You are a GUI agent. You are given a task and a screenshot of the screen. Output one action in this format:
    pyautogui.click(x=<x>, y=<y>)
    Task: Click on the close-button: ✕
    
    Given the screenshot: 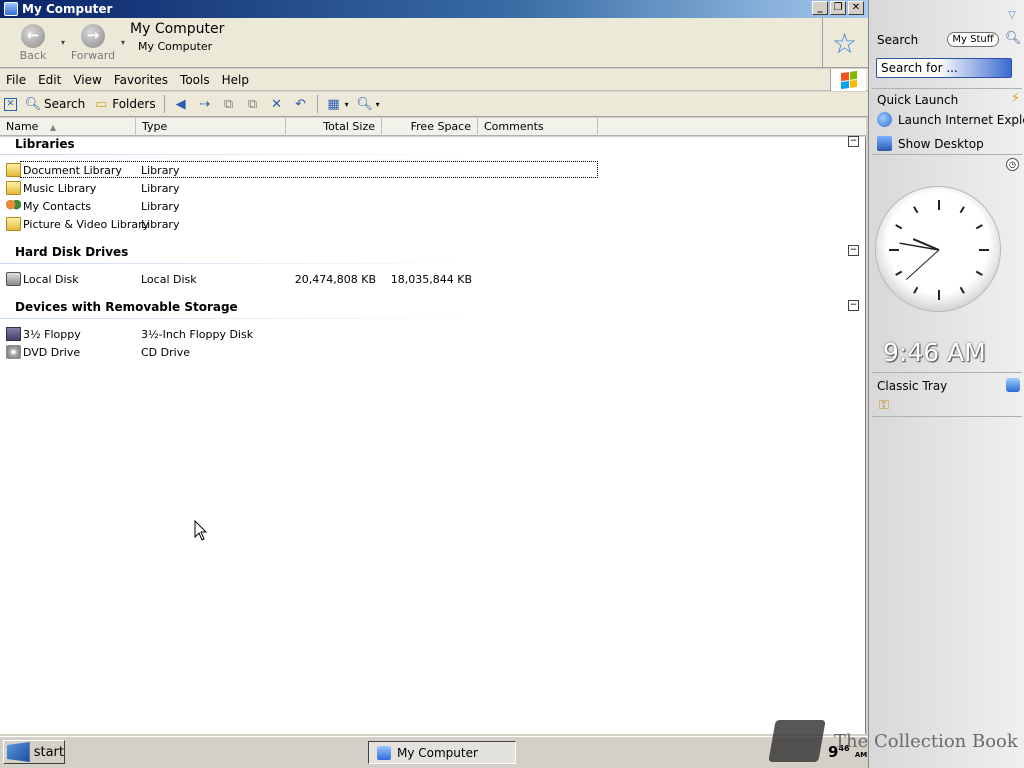 What is the action you would take?
    pyautogui.click(x=856, y=8)
    